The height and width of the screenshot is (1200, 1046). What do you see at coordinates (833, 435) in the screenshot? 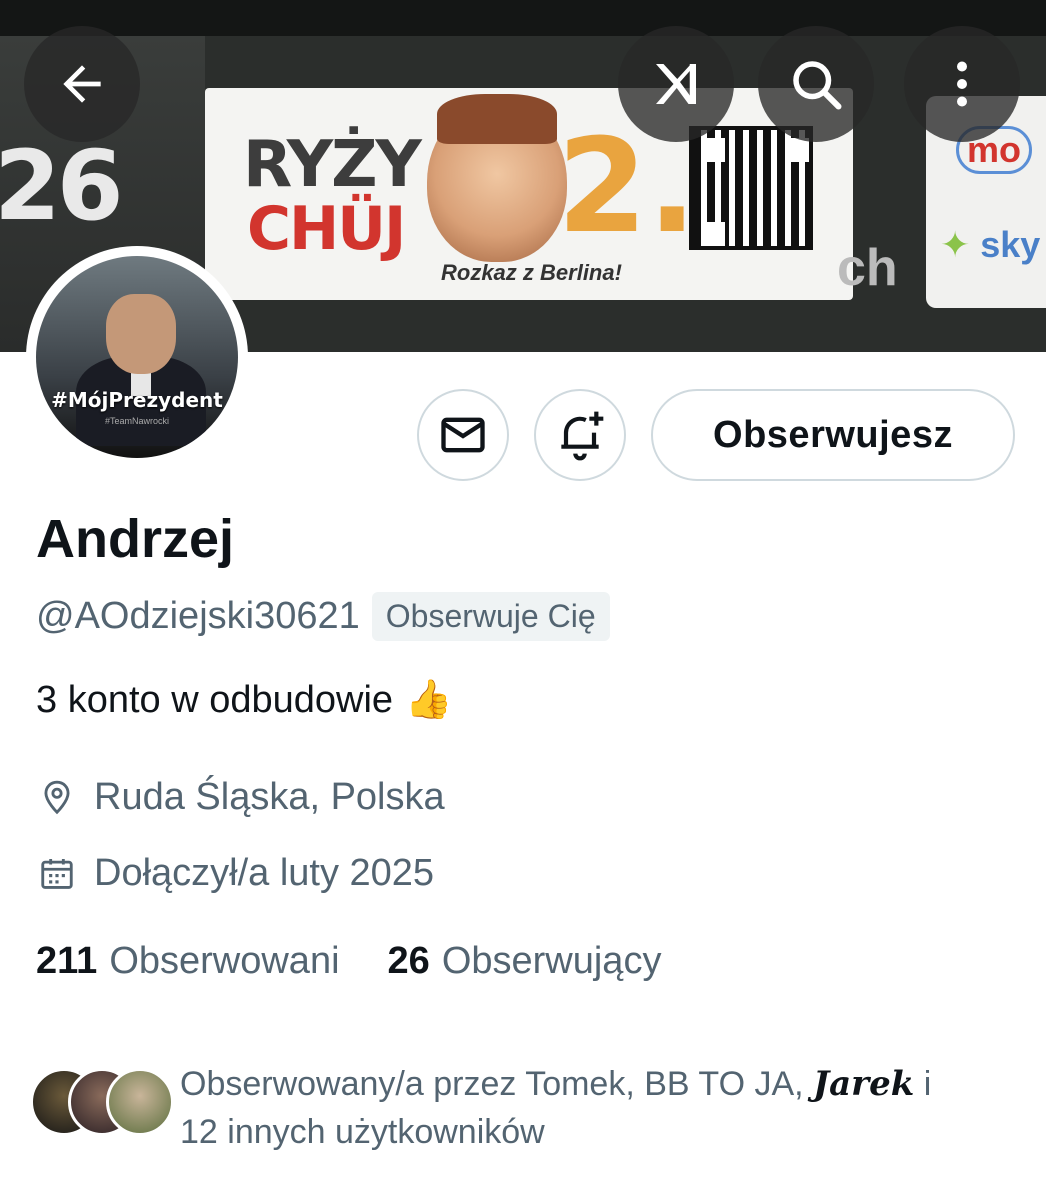
I see `following-button: Obserwujesz` at bounding box center [833, 435].